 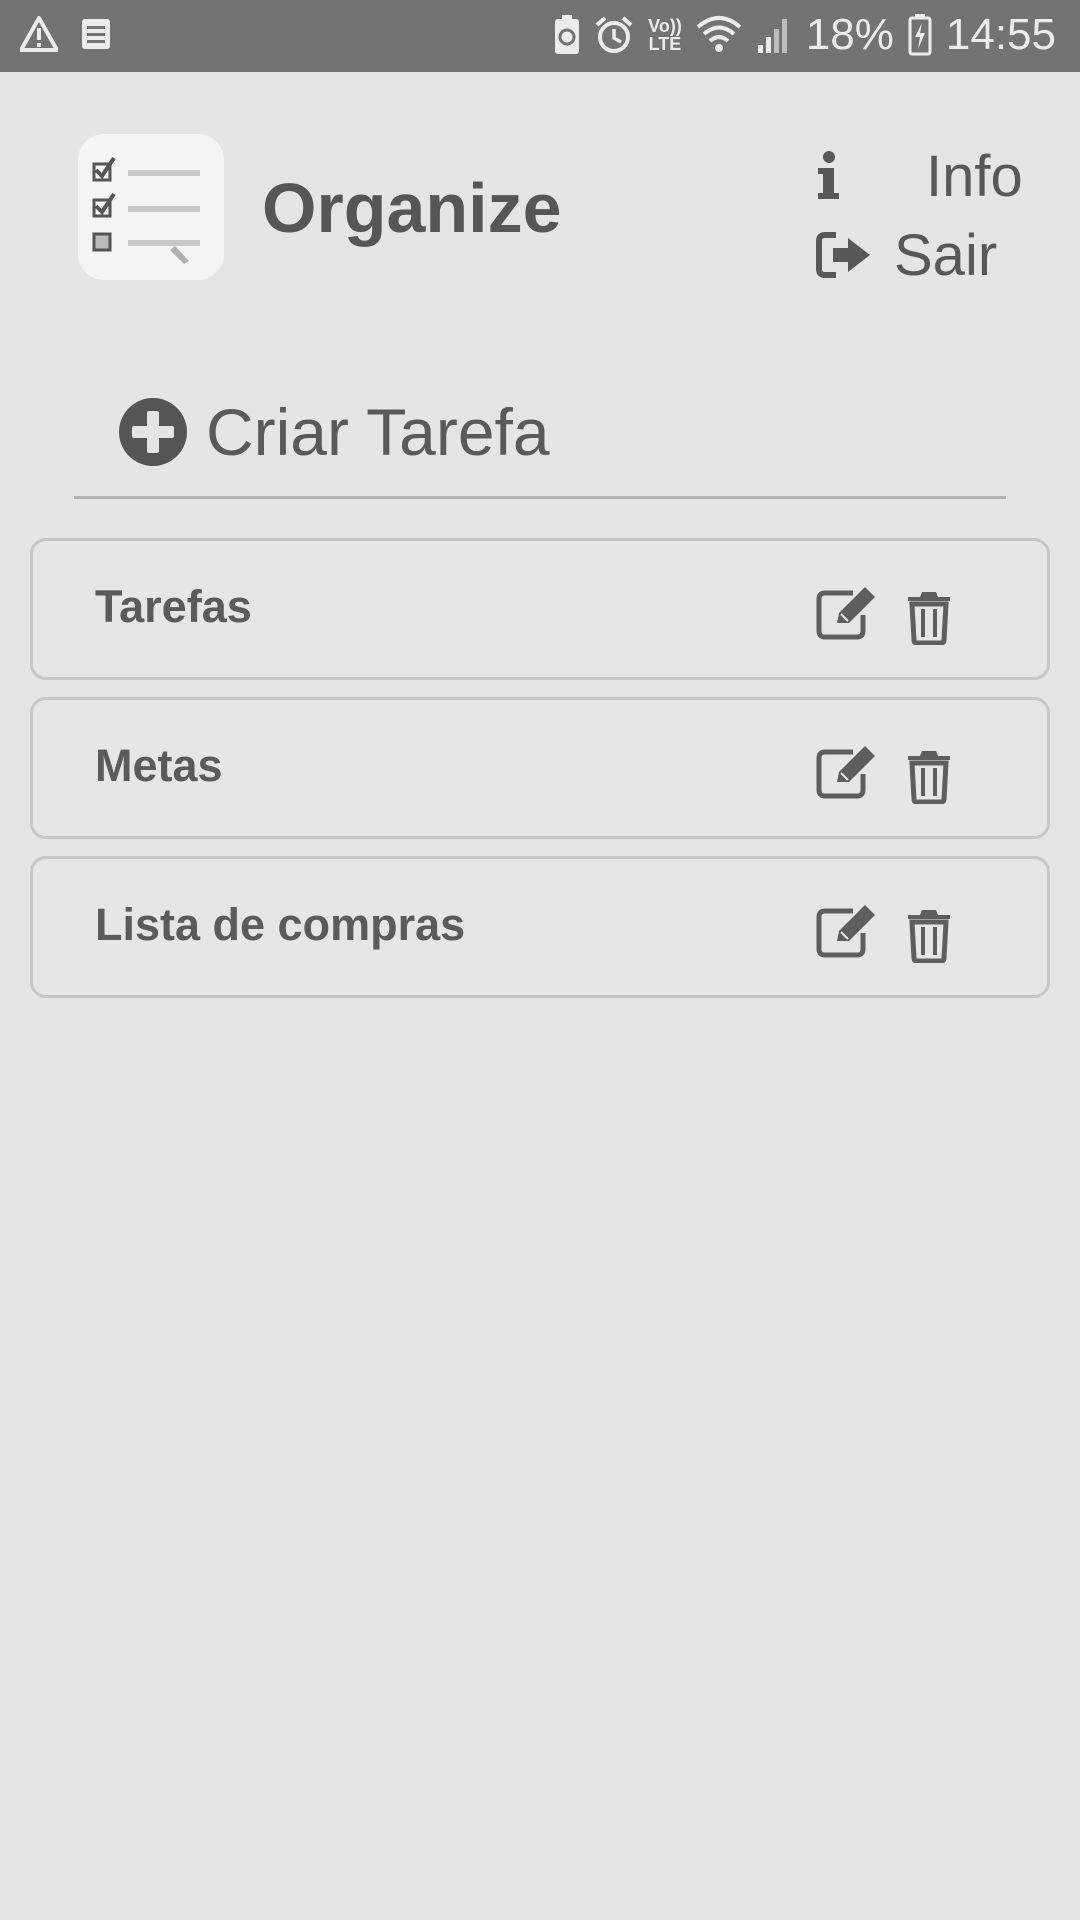 What do you see at coordinates (919, 176) in the screenshot?
I see `info-link: Info` at bounding box center [919, 176].